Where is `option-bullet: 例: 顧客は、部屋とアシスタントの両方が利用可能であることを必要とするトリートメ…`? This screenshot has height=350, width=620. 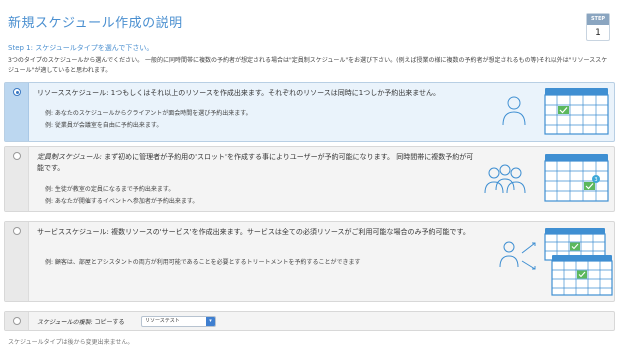
option-bullet: 例: 顧客は、部屋とアシスタントの両方が利用可能であることを必要とするトリートメ… is located at coordinates (203, 262).